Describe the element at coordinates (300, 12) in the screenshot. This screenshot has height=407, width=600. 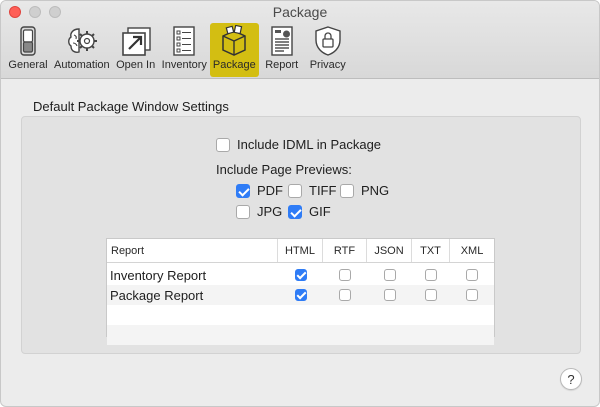
I see `window-title: Package` at that location.